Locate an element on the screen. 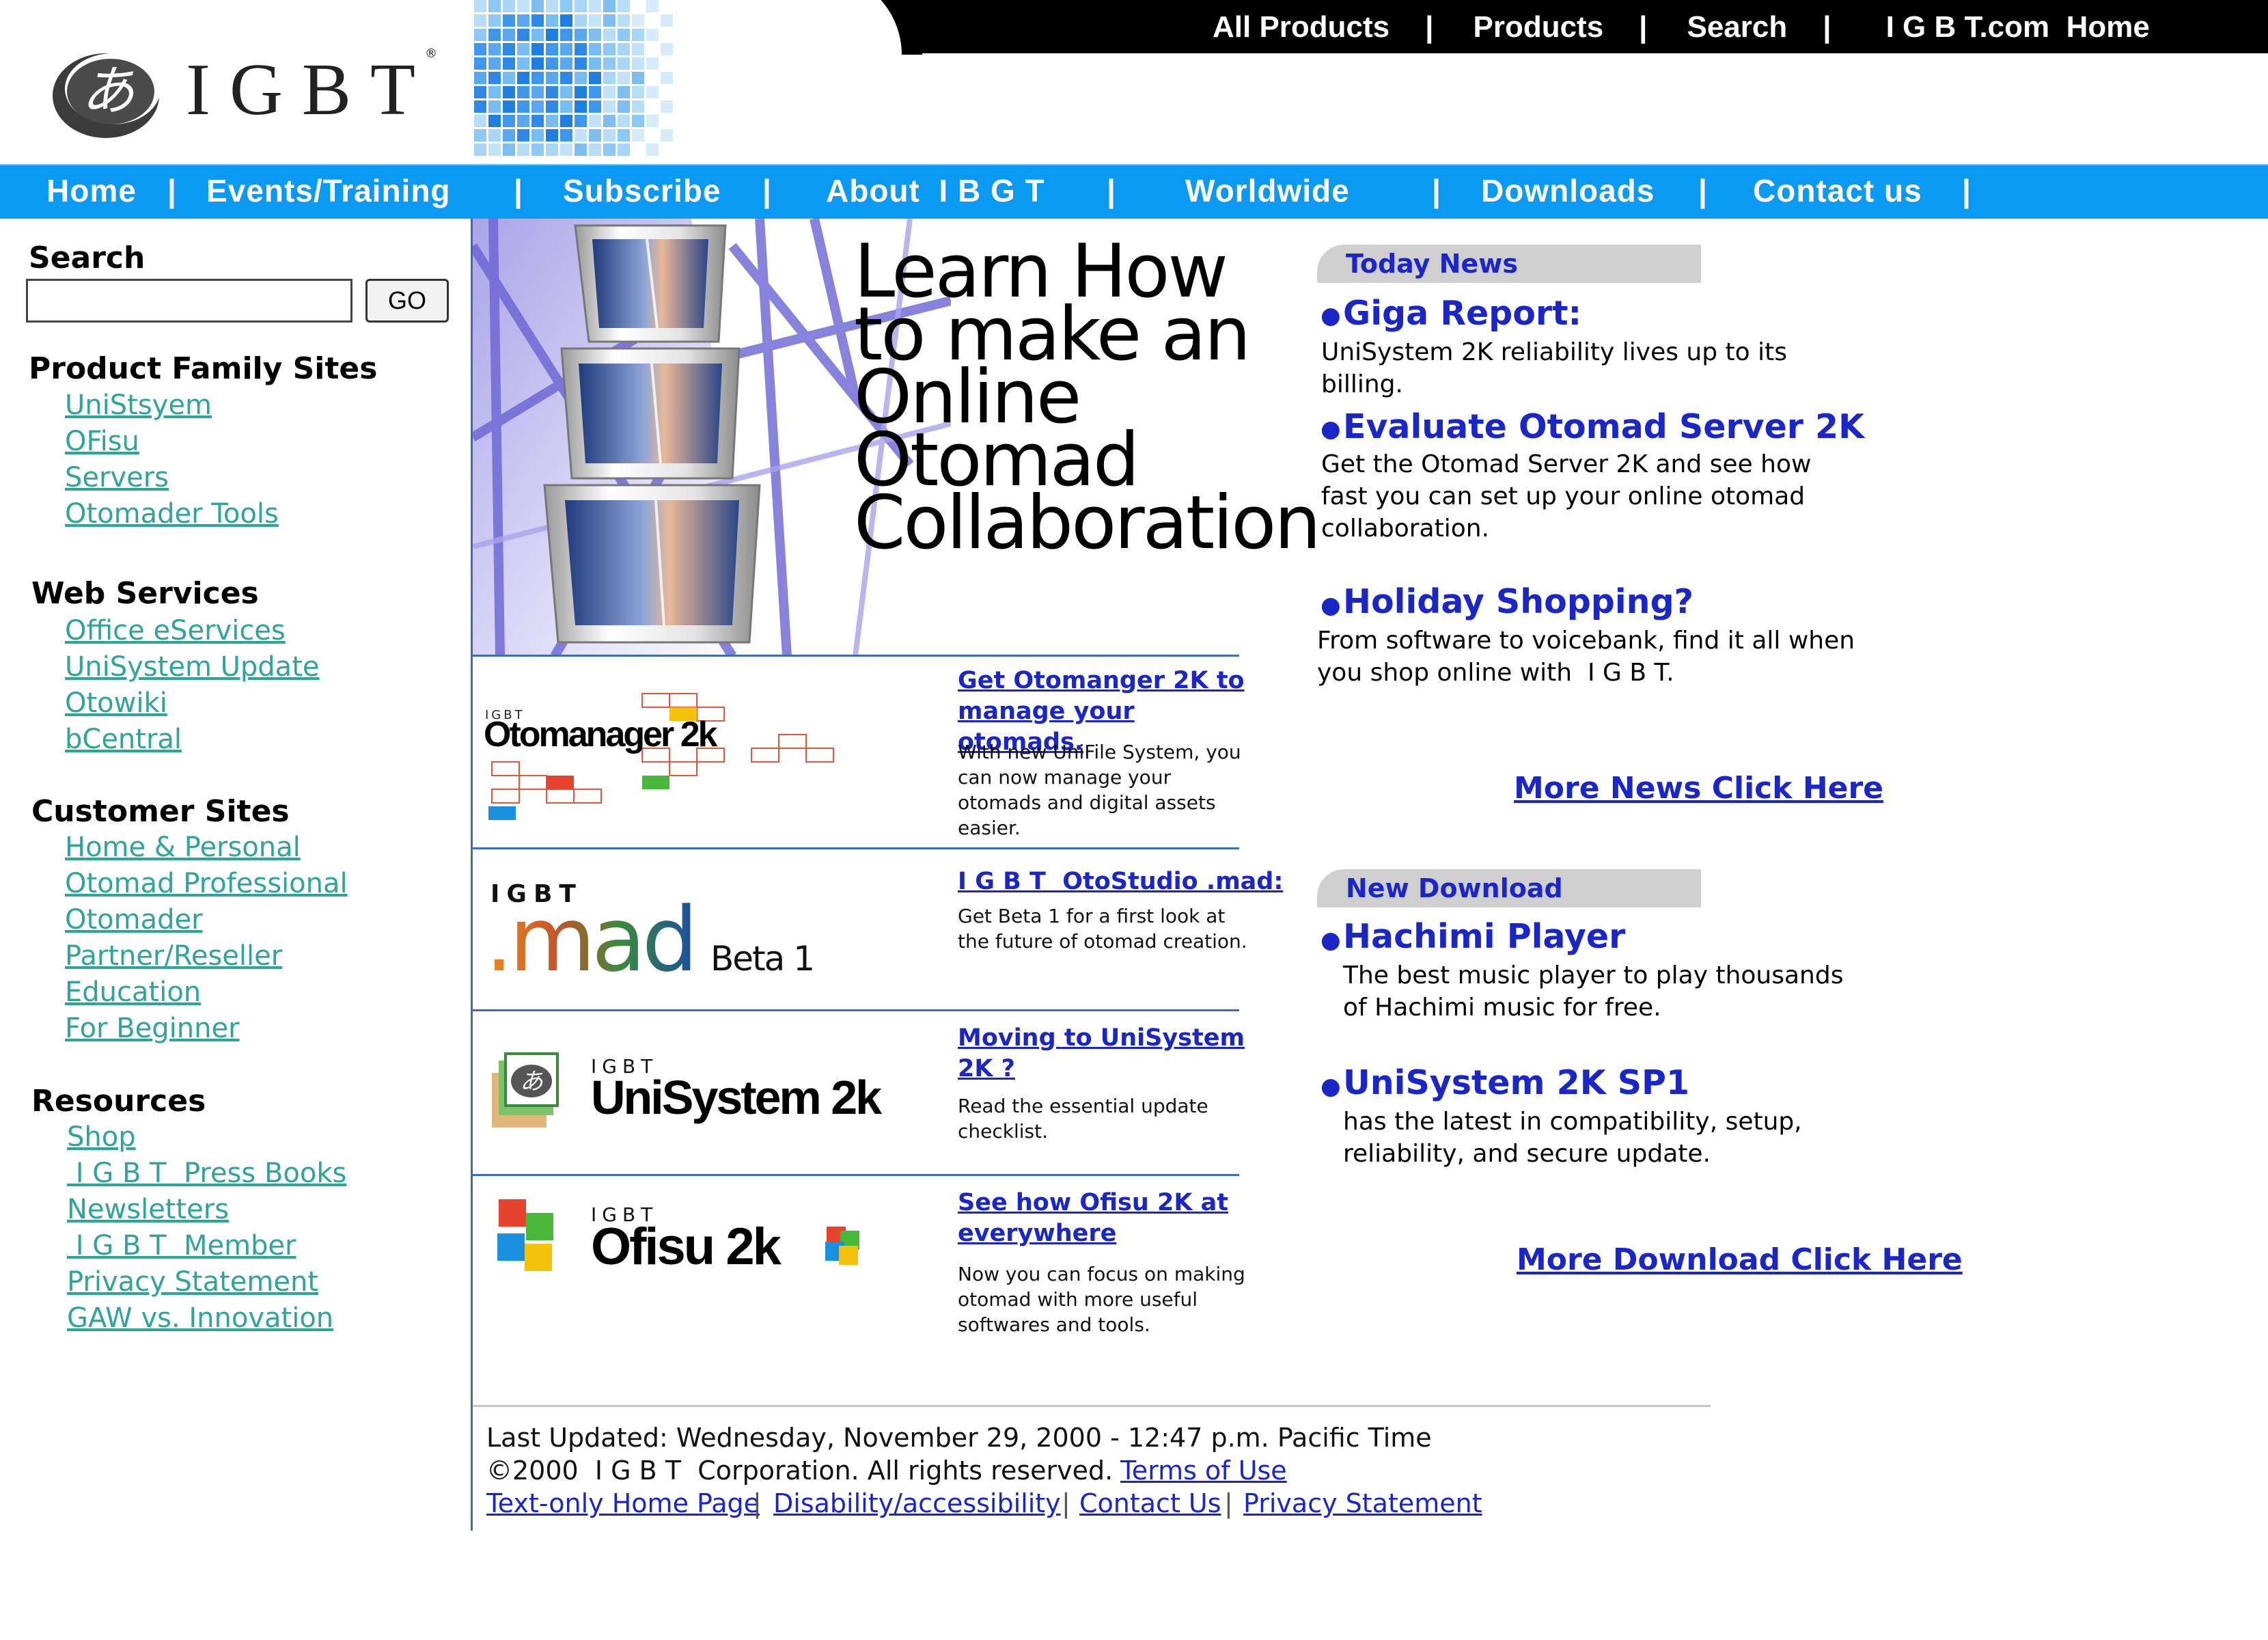 Image resolution: width=2268 pixels, height=1640 pixels. sidebar-link-unisystem-update: UniSystem Update is located at coordinates (192, 667).